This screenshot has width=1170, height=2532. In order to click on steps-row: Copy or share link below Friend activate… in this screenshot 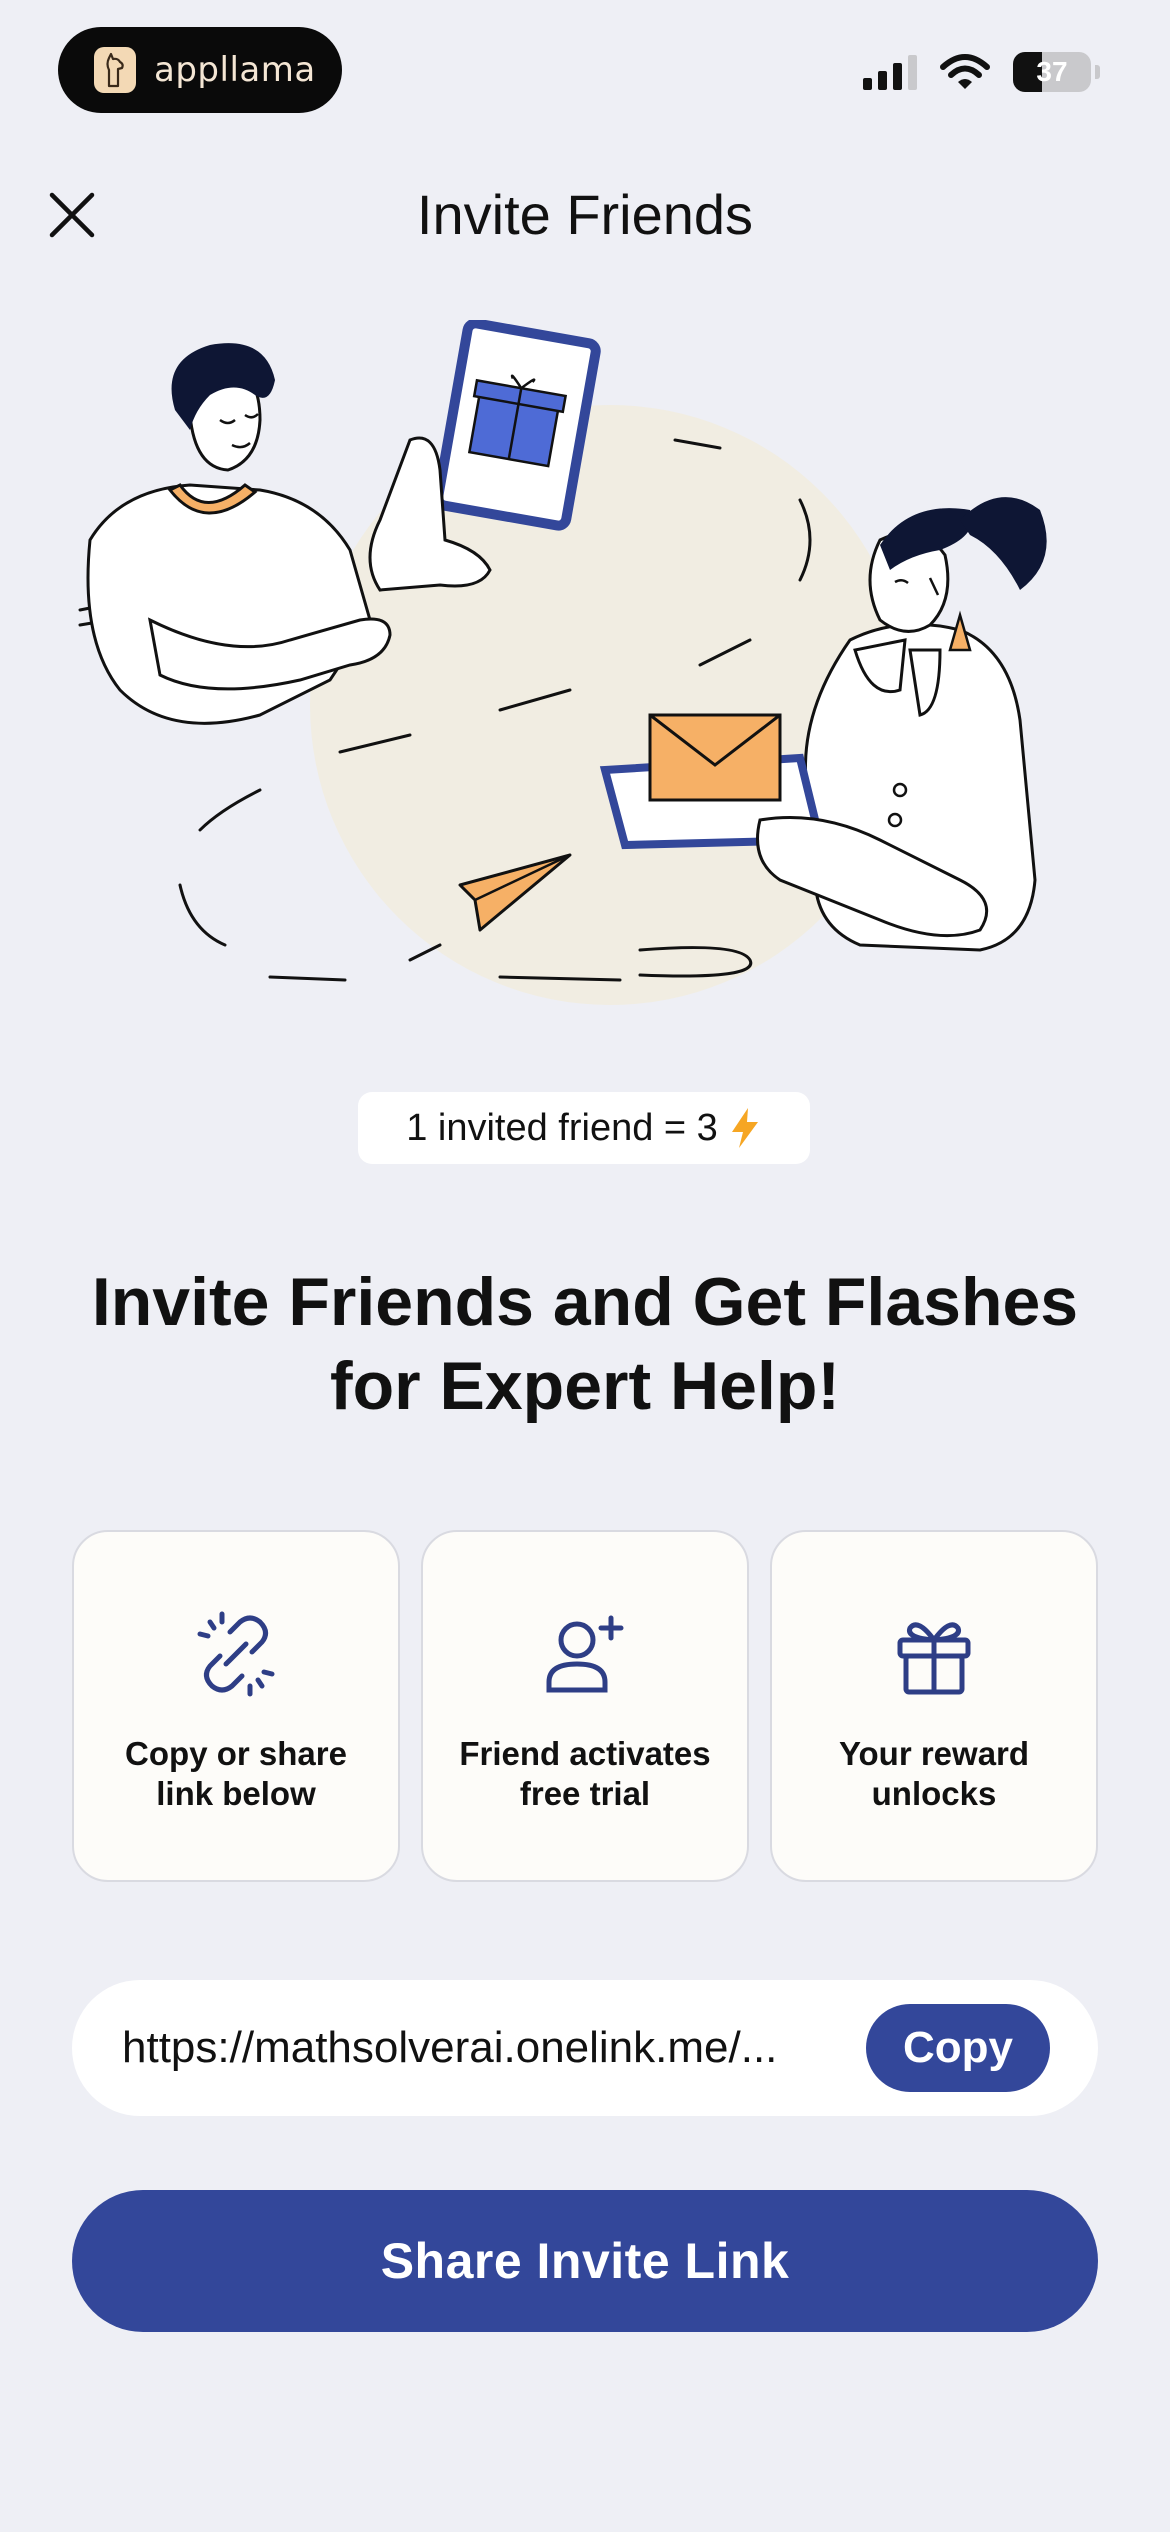, I will do `click(585, 1706)`.